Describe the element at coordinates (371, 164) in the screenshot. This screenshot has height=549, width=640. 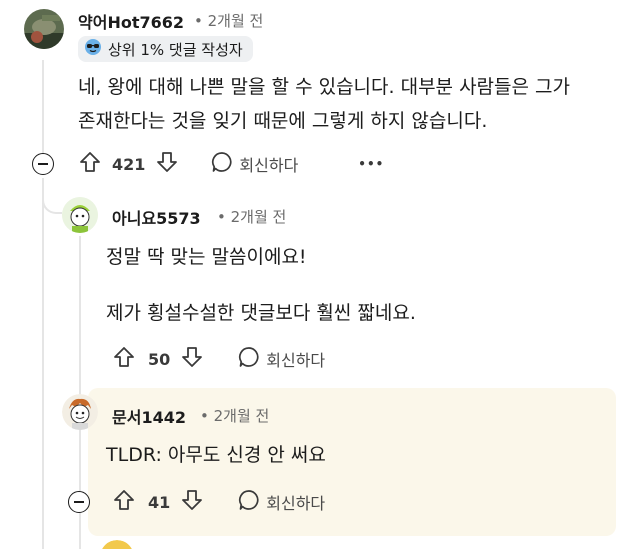
I see `more-options-button: •••` at that location.